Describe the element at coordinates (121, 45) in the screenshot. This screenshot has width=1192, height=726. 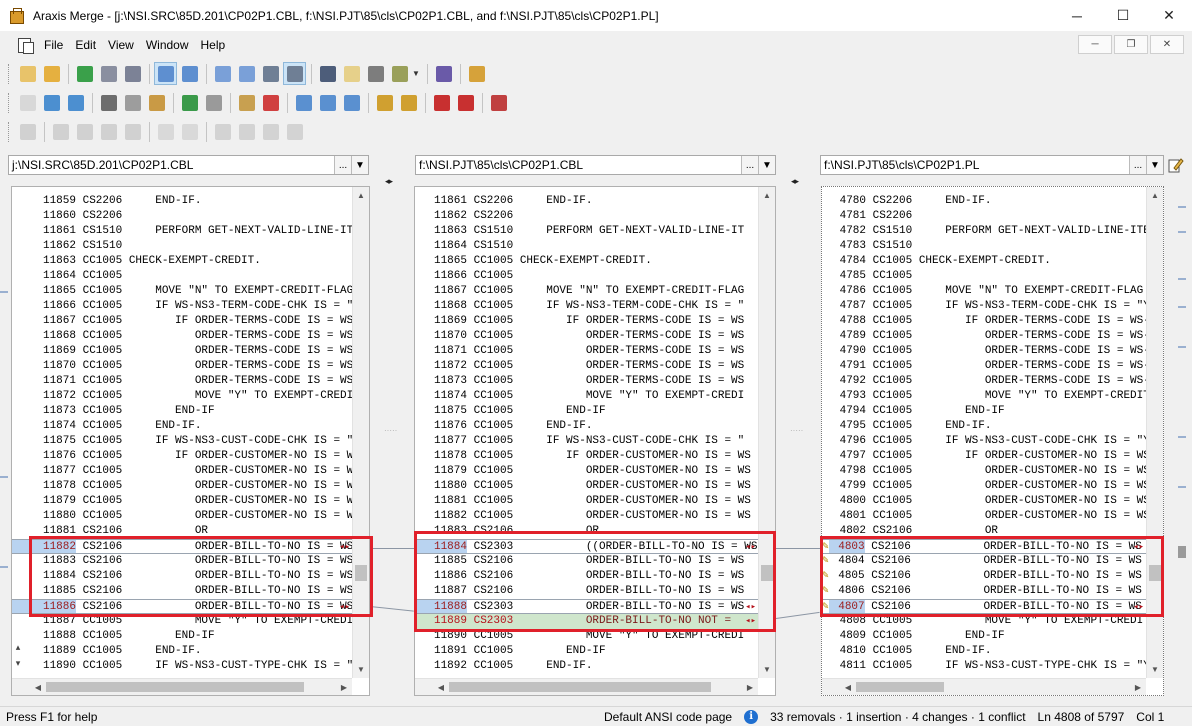
I see `menu-view: View` at that location.